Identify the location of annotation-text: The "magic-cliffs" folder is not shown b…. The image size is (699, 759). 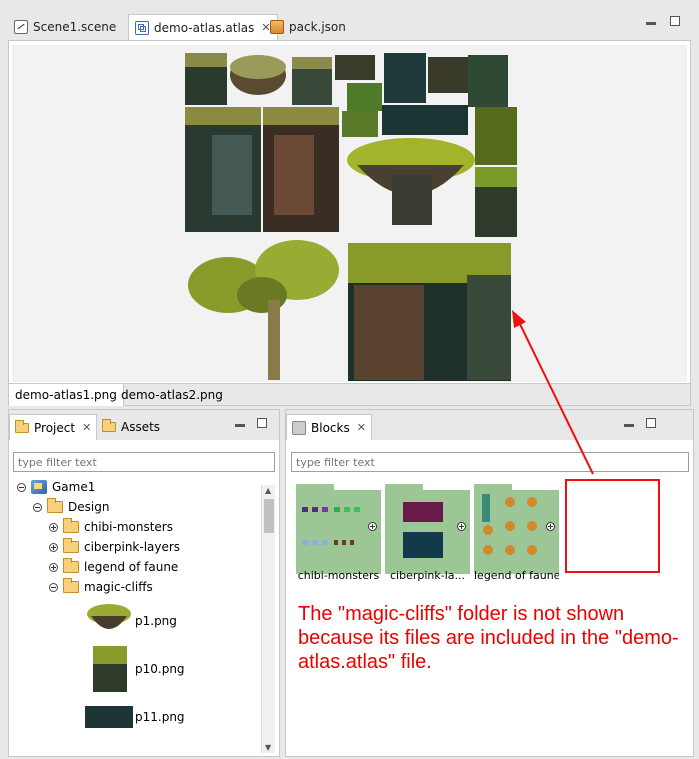
(488, 638).